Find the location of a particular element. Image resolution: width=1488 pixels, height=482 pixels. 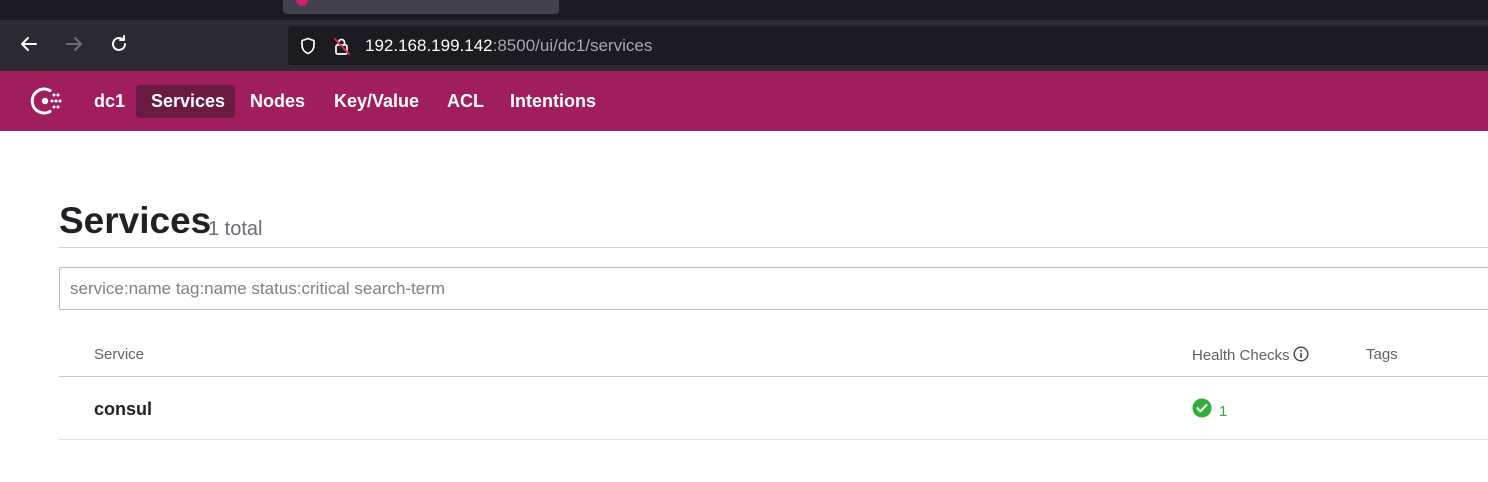

url-host: 192.168.199.142 is located at coordinates (429, 45).